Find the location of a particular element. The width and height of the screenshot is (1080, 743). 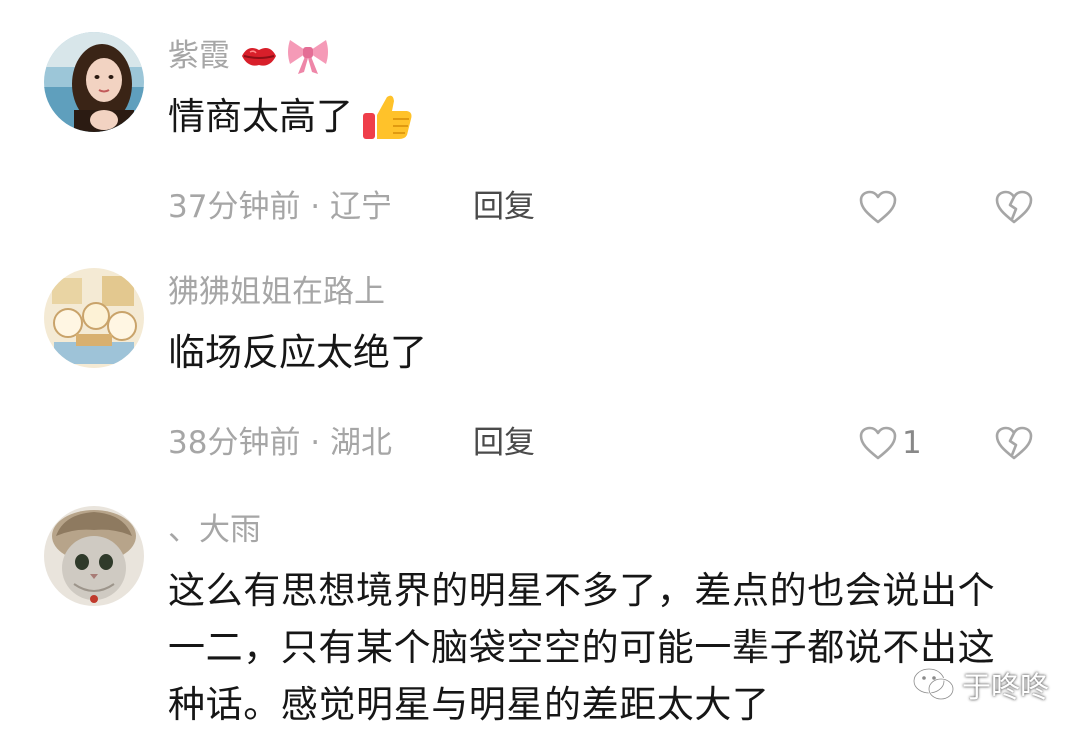

username: 、大雨 is located at coordinates (214, 530).